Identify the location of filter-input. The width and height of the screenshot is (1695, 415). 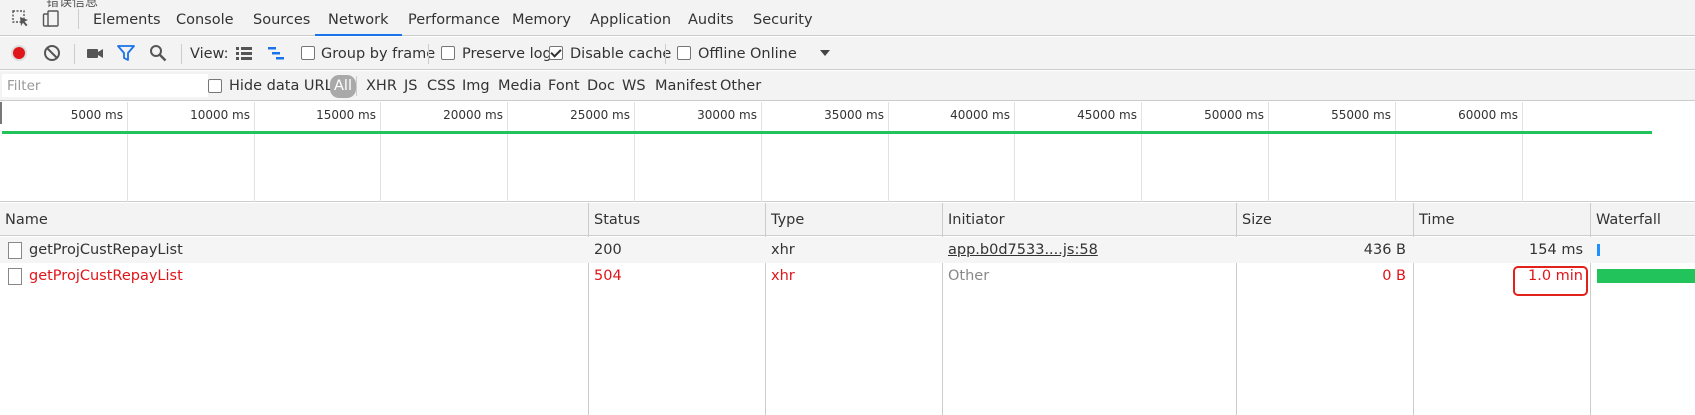
(105, 85).